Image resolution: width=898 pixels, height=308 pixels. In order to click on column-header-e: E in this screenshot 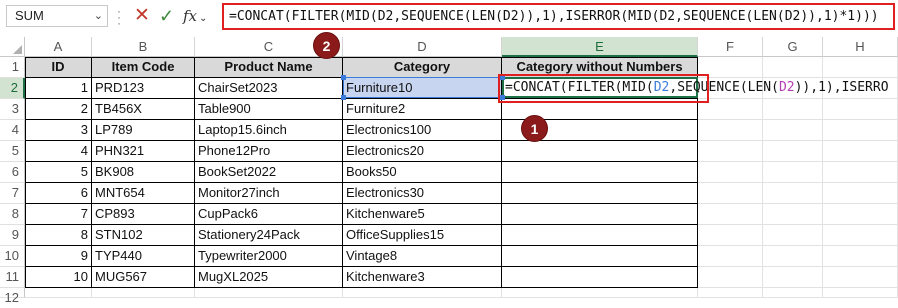, I will do `click(600, 47)`.